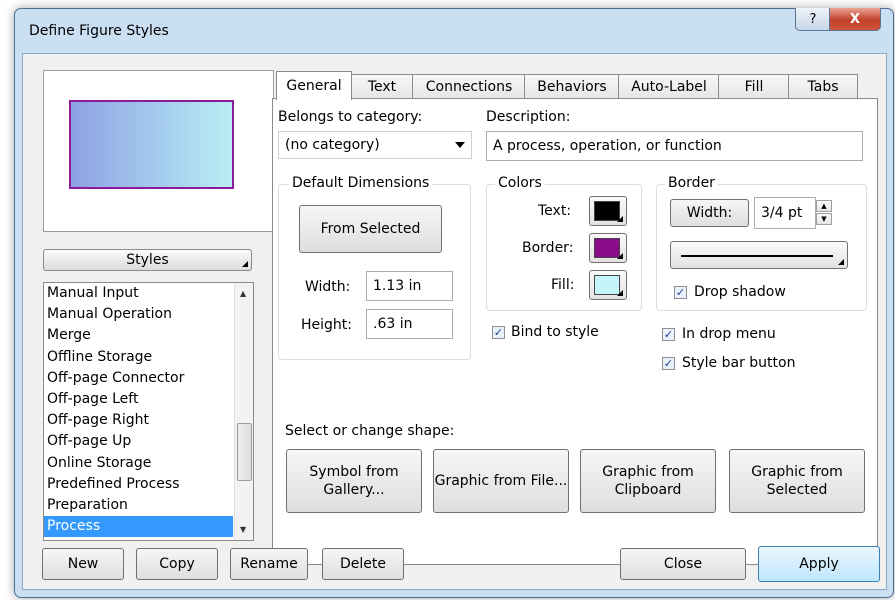  I want to click on preview-shape, so click(151, 144).